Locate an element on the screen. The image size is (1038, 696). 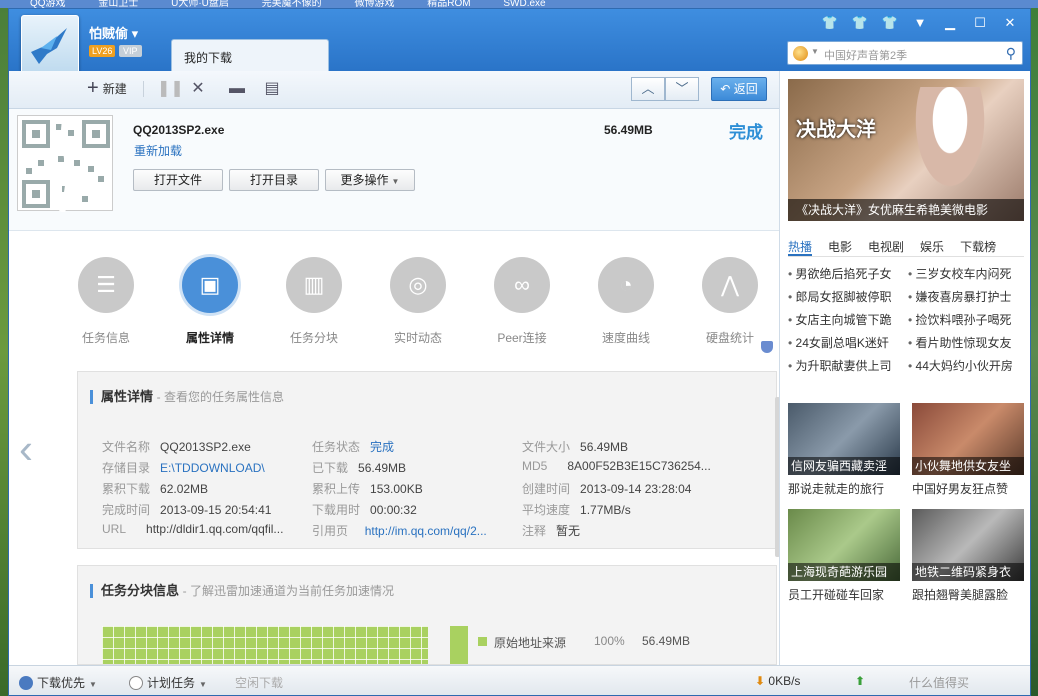
news-link: 捡饮料喂孙子喝死 is located at coordinates (968, 320).